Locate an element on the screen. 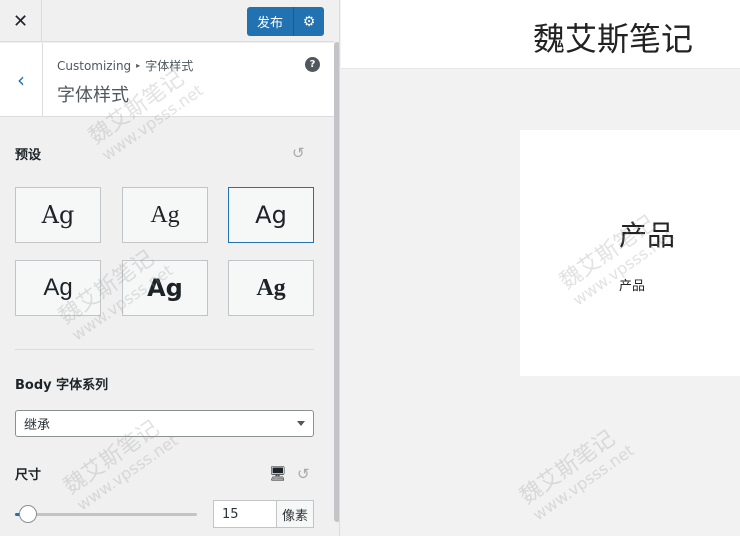 Image resolution: width=740 pixels, height=536 pixels. sidebar-scrollbar is located at coordinates (336, 289).